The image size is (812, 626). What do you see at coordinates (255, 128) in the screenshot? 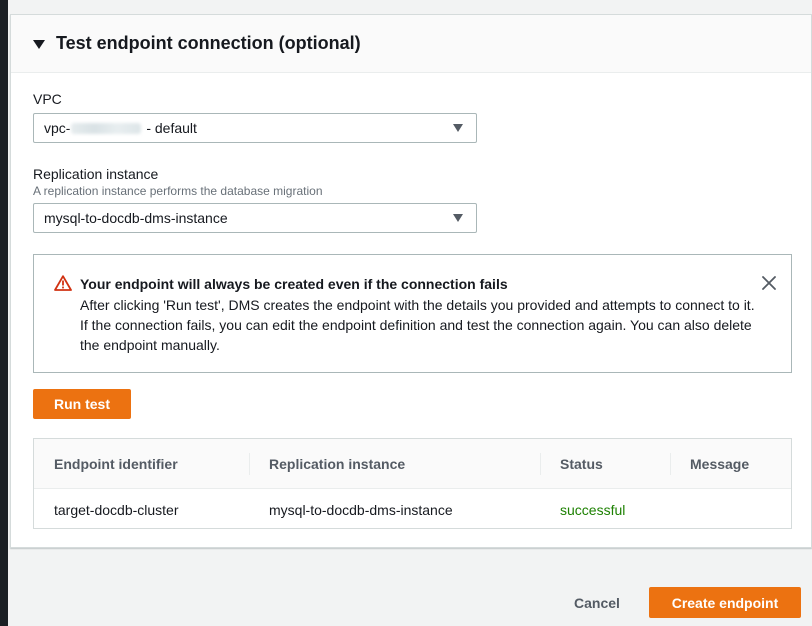
I see `vpc-select: vpc- - default` at bounding box center [255, 128].